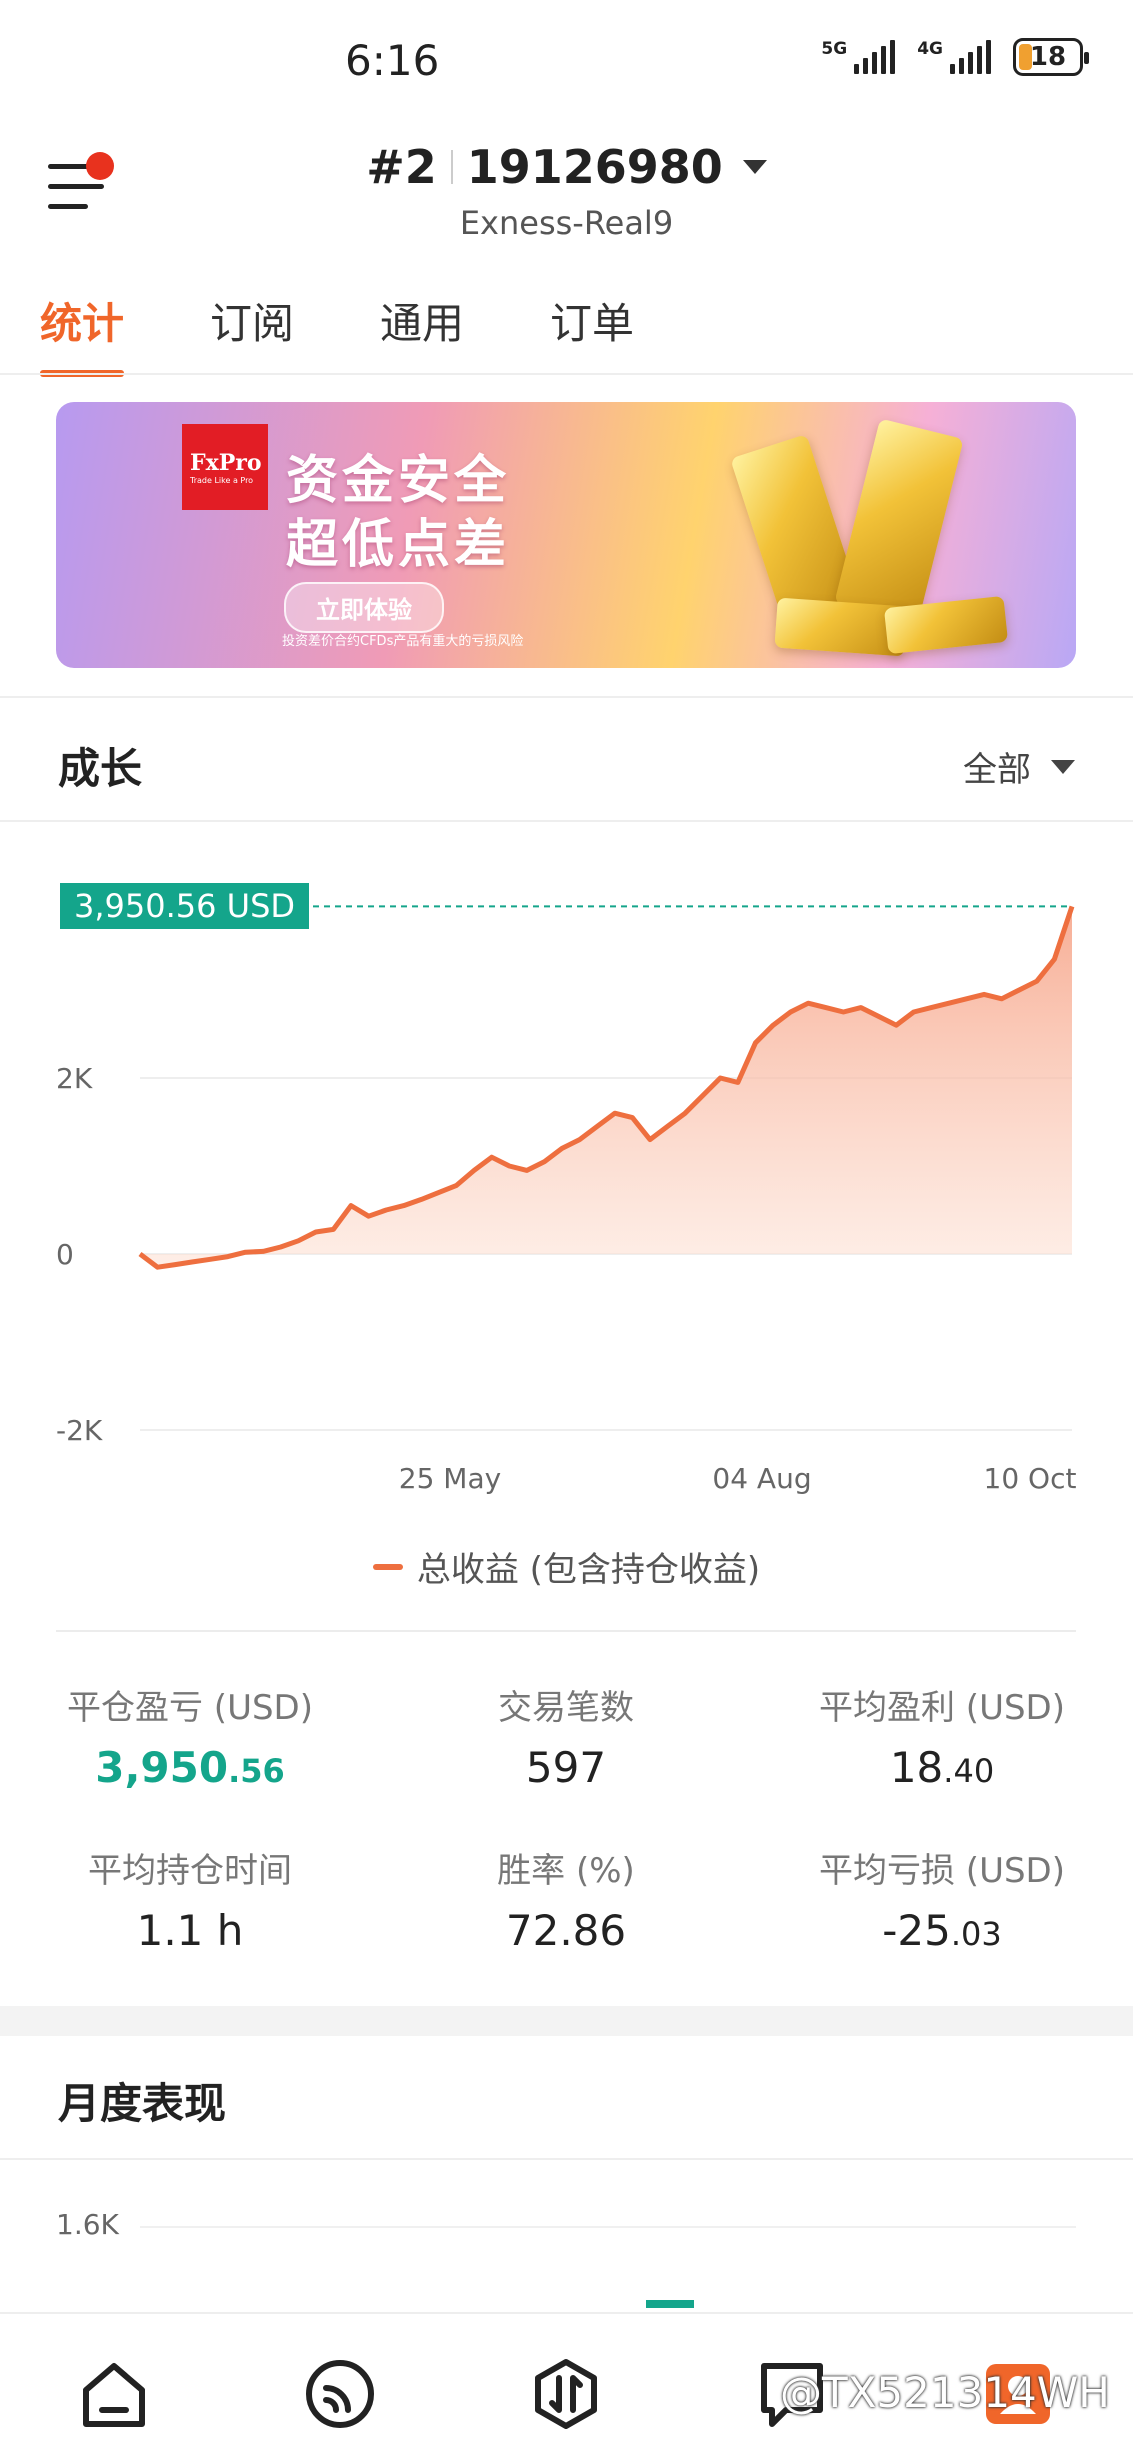 The width and height of the screenshot is (1133, 2453). I want to click on tab-subscription: 订阅, so click(252, 333).